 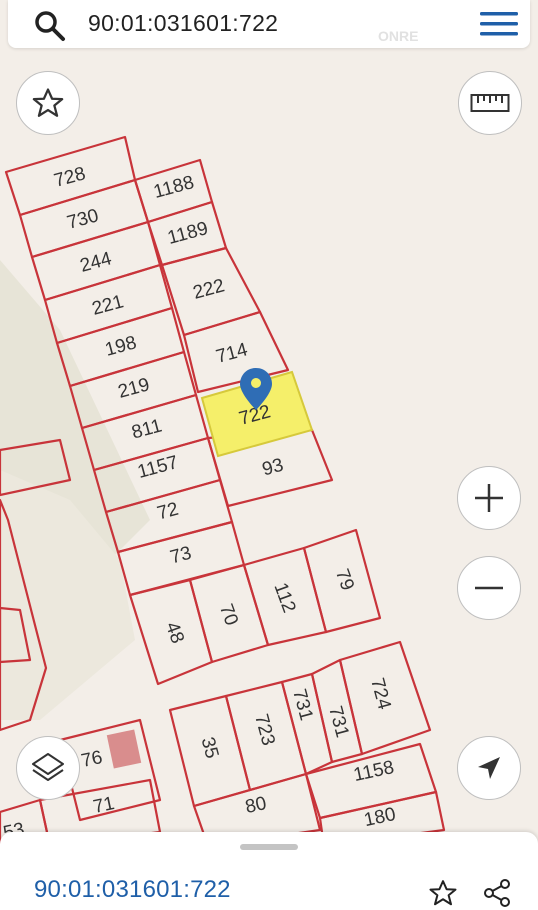 I want to click on parcel-label: 70, so click(x=228, y=614).